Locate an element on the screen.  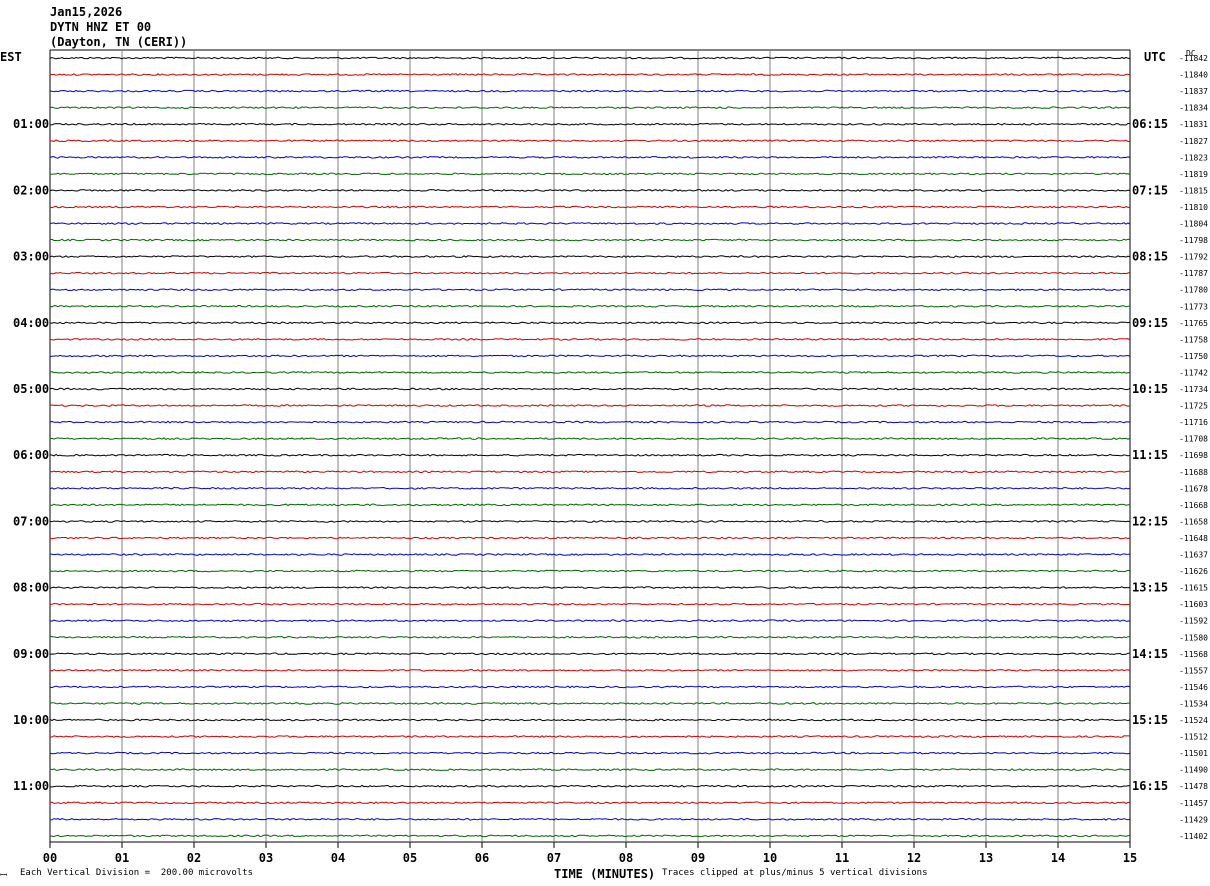
x-tick-label: 04 is located at coordinates (338, 858).